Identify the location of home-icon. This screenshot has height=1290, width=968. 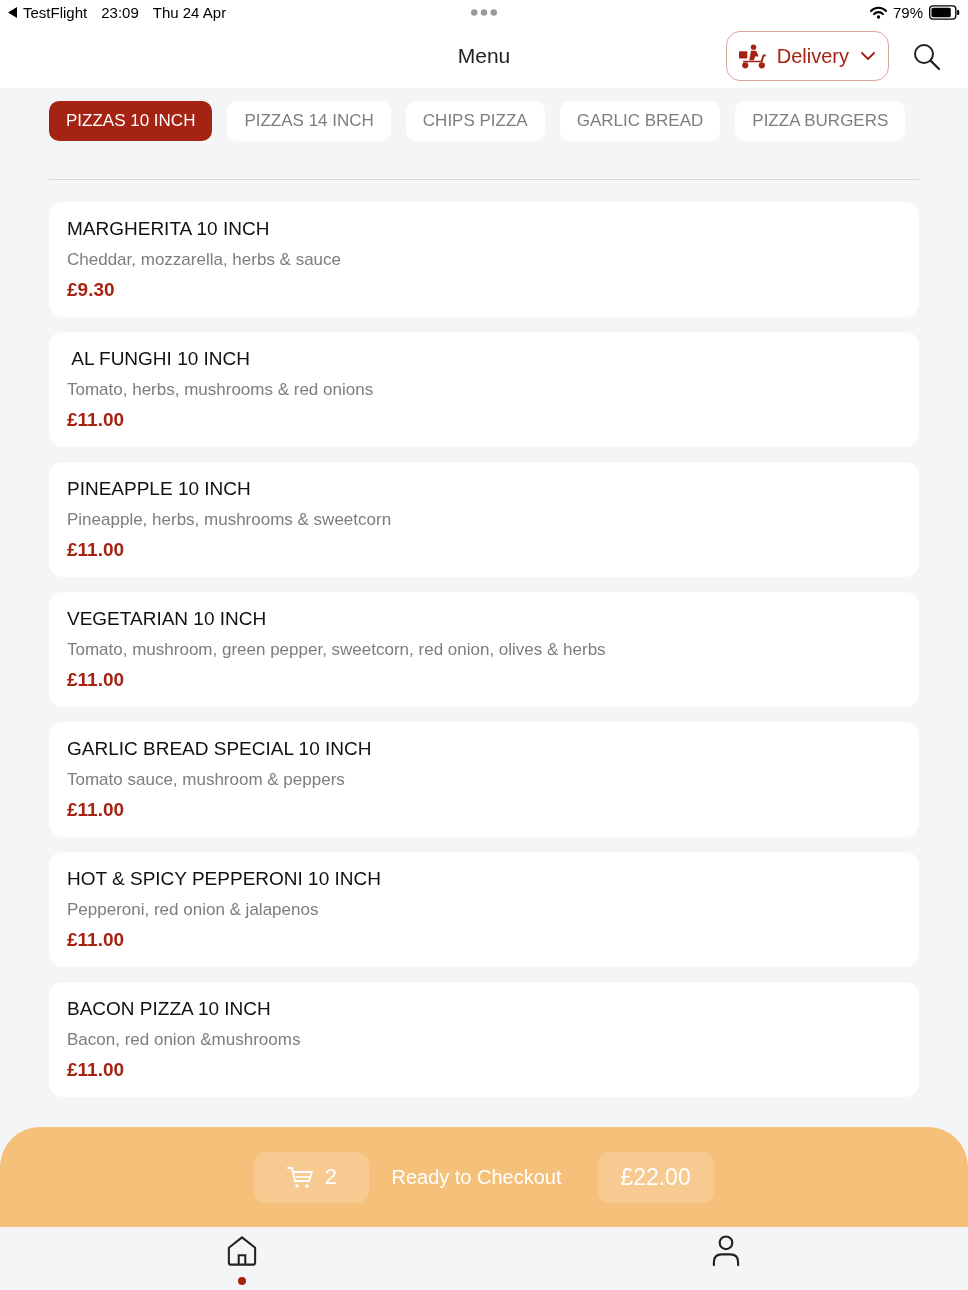
(242, 1251).